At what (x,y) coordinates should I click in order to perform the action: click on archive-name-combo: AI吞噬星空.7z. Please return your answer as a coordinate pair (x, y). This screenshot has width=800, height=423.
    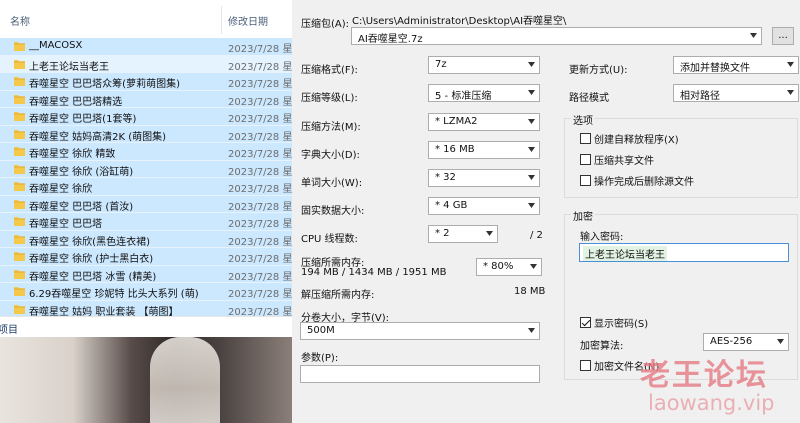
    Looking at the image, I should click on (556, 36).